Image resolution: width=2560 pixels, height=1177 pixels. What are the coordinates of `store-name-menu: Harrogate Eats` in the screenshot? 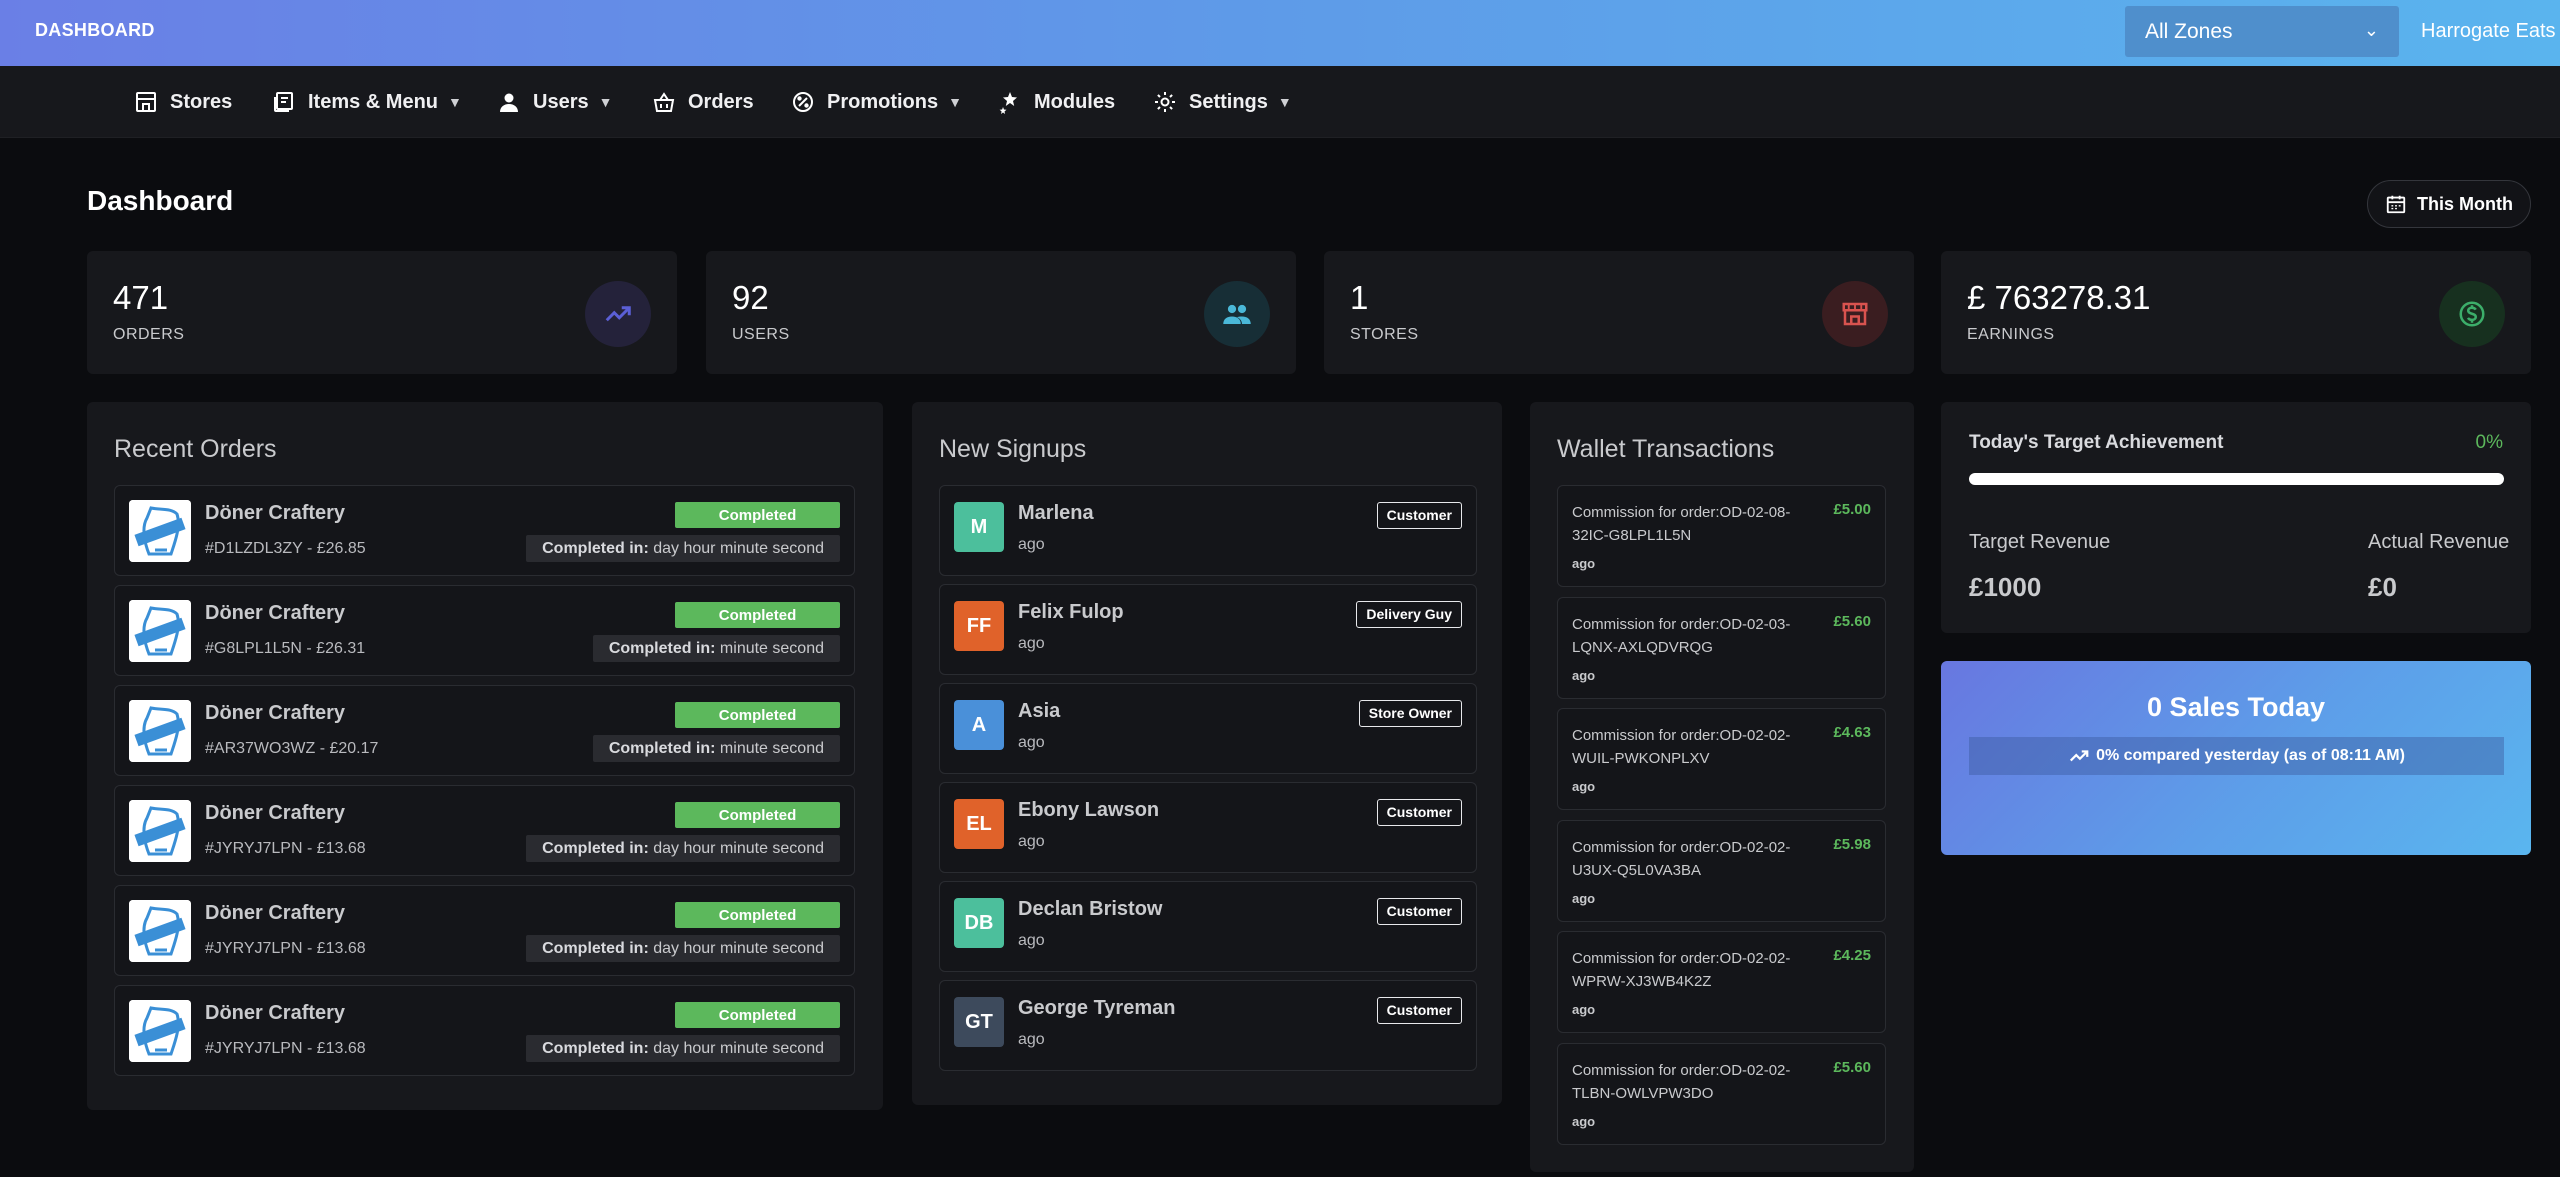 It's located at (2488, 31).